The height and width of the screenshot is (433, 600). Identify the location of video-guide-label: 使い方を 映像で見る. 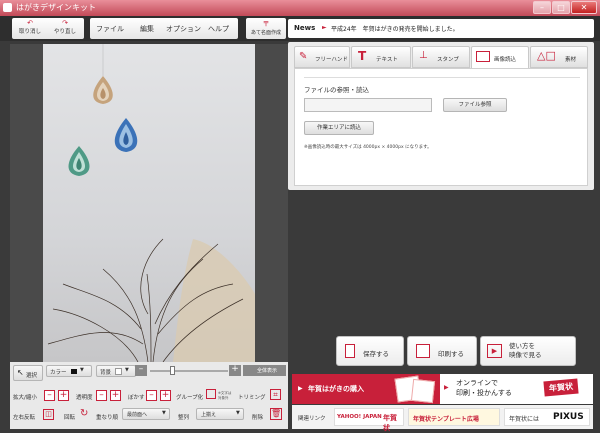
(525, 350).